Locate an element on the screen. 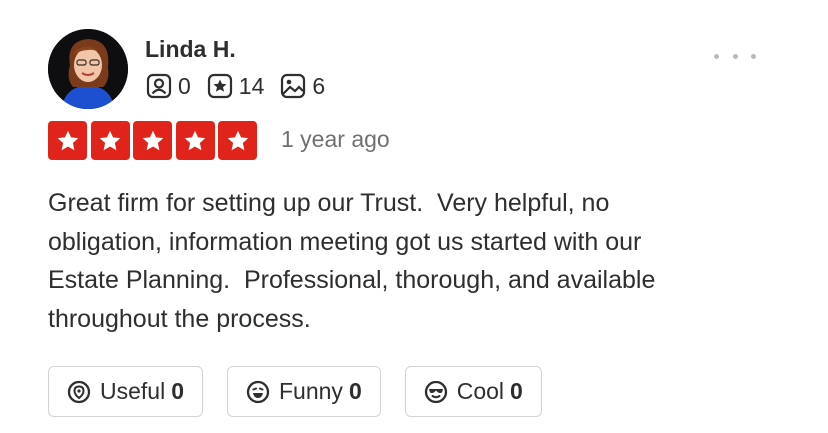 This screenshot has width=828, height=433. cool-label: Cool is located at coordinates (480, 391).